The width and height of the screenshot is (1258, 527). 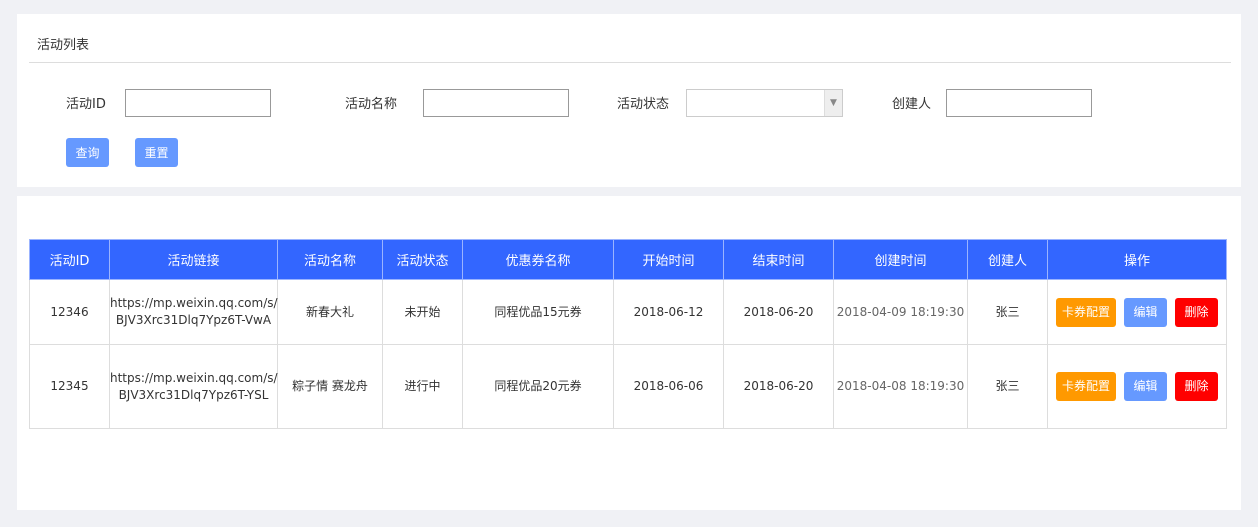 What do you see at coordinates (193, 320) in the screenshot?
I see `link-part: BJV3Xrc31Dlq7Ypz6T-VwA` at bounding box center [193, 320].